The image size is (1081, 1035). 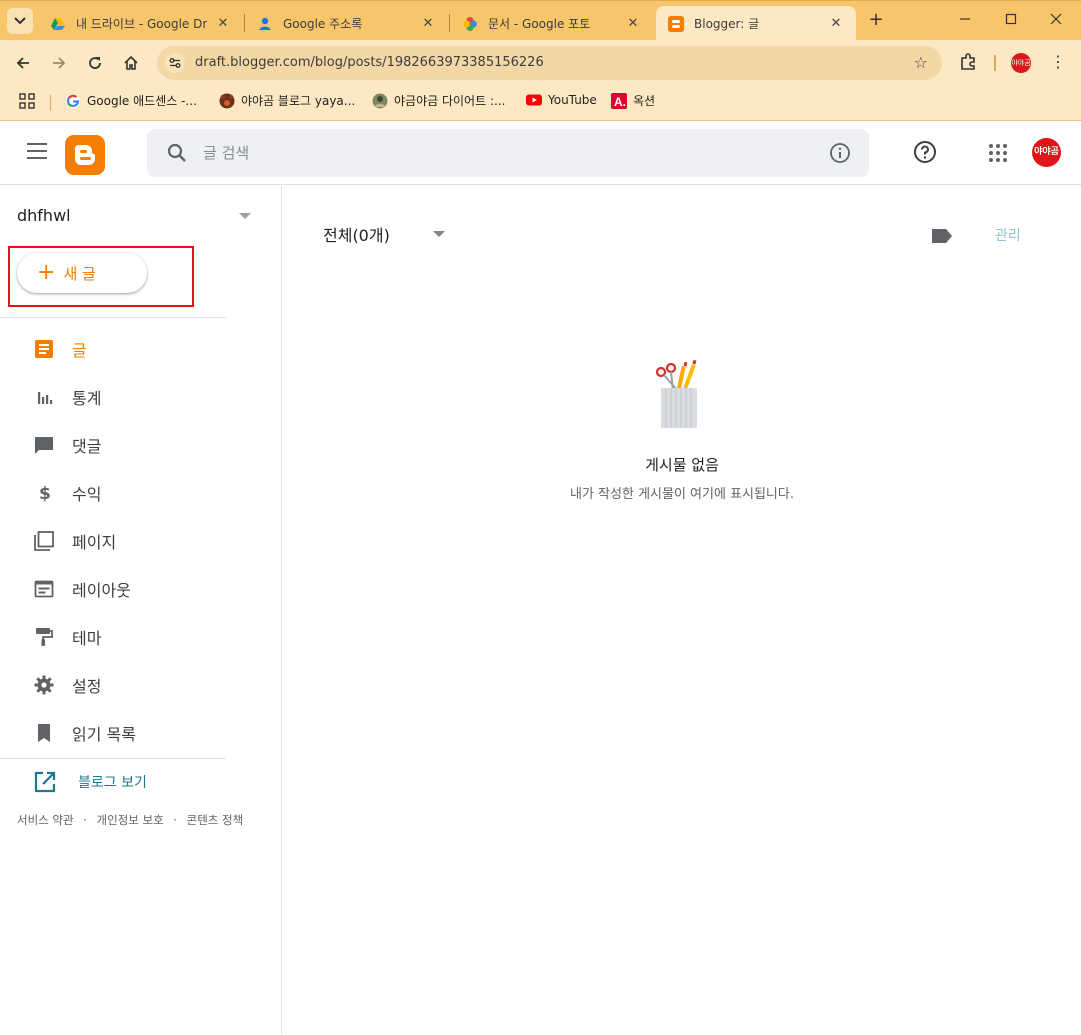 What do you see at coordinates (177, 153) in the screenshot?
I see `search-icon` at bounding box center [177, 153].